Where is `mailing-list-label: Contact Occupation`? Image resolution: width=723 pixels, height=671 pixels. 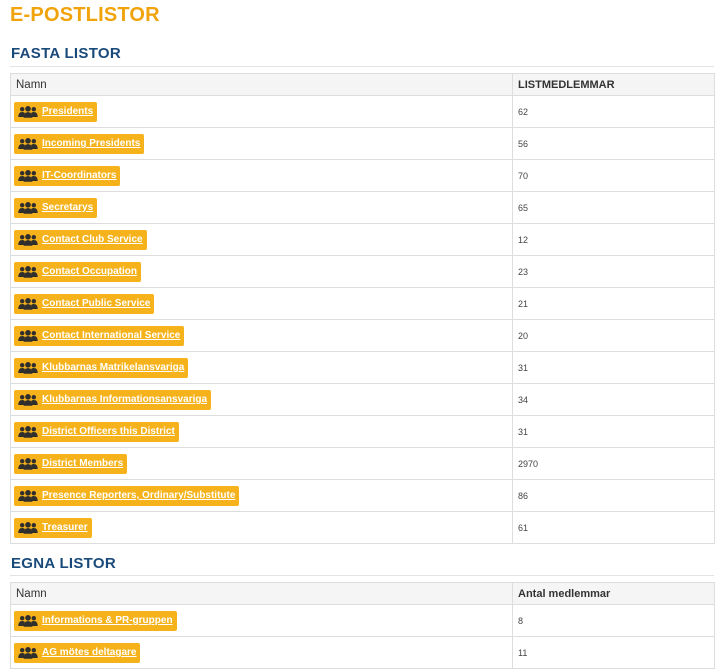
mailing-list-label: Contact Occupation is located at coordinates (90, 271).